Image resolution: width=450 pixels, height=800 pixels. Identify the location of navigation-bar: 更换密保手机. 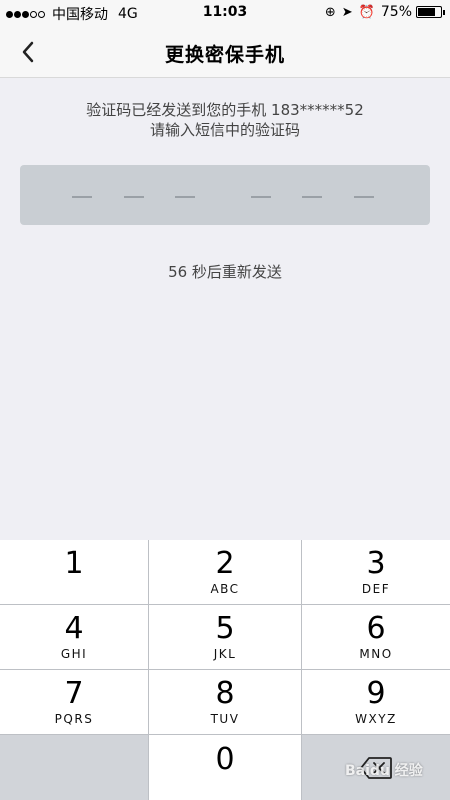
(225, 52).